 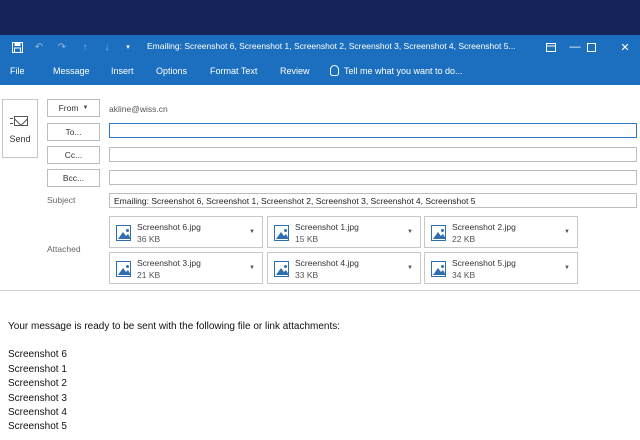 I want to click on up-arrow-icon: ↑, so click(x=85, y=47).